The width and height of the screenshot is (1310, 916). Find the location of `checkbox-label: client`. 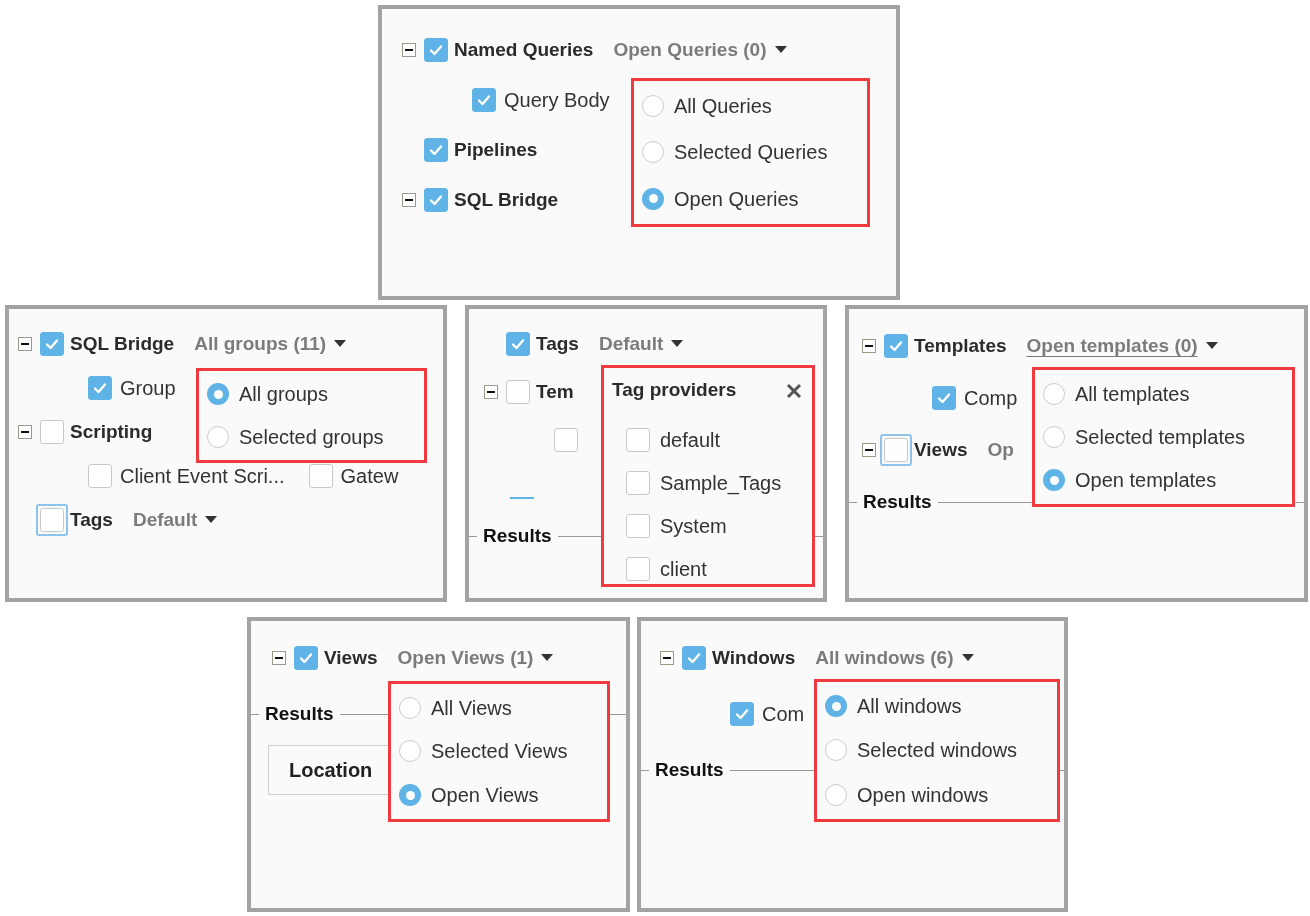

checkbox-label: client is located at coordinates (683, 569).